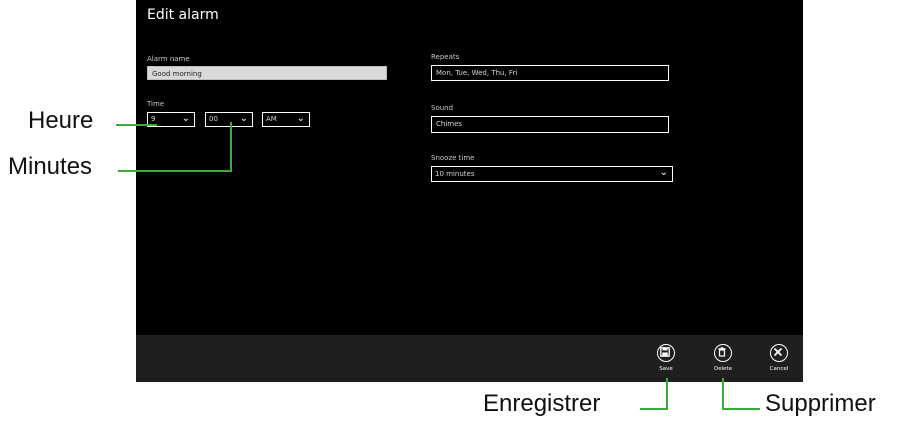  I want to click on repeats-field: Mon, Tue, Wed, Thu, Fri, so click(550, 73).